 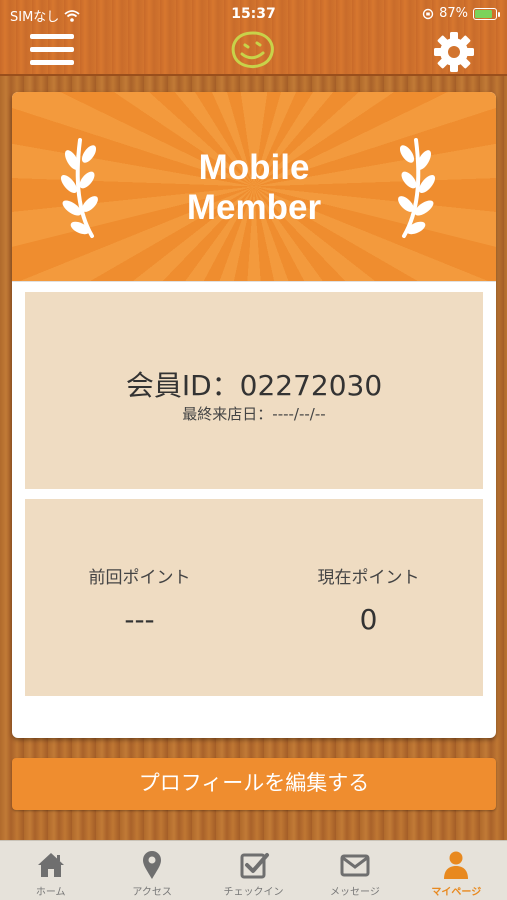 I want to click on checkin-icon, so click(x=254, y=866).